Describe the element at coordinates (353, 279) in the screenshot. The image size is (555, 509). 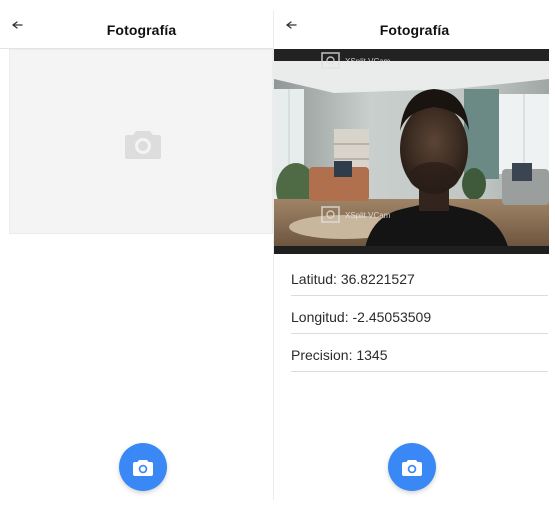
I see `latitude-text: Latitud: 36.8221527` at that location.